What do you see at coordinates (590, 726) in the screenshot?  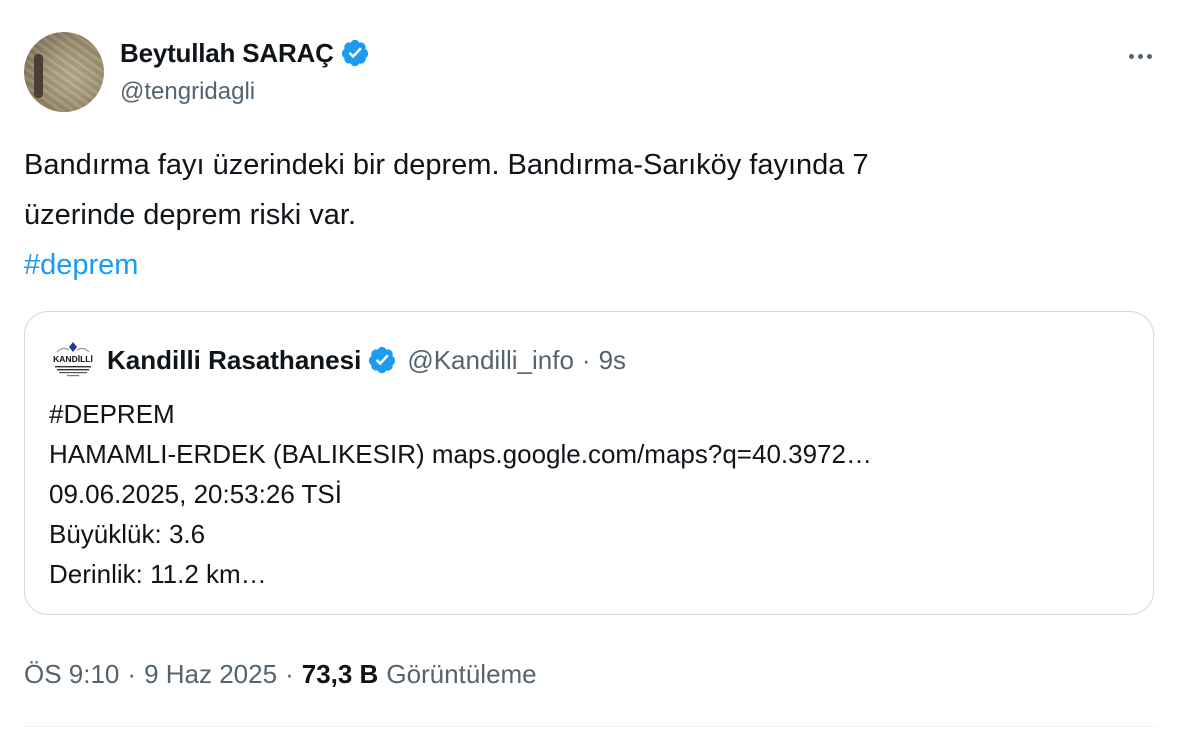 I see `divider` at bounding box center [590, 726].